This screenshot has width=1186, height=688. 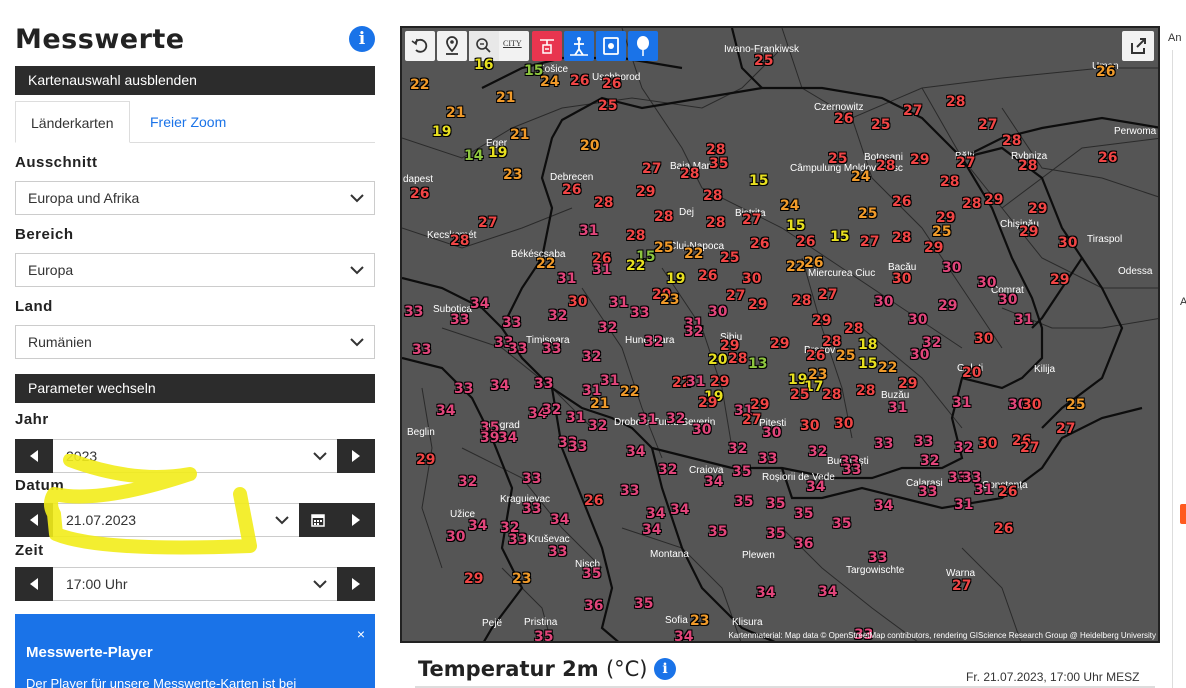 What do you see at coordinates (361, 634) in the screenshot?
I see `close-icon: ×` at bounding box center [361, 634].